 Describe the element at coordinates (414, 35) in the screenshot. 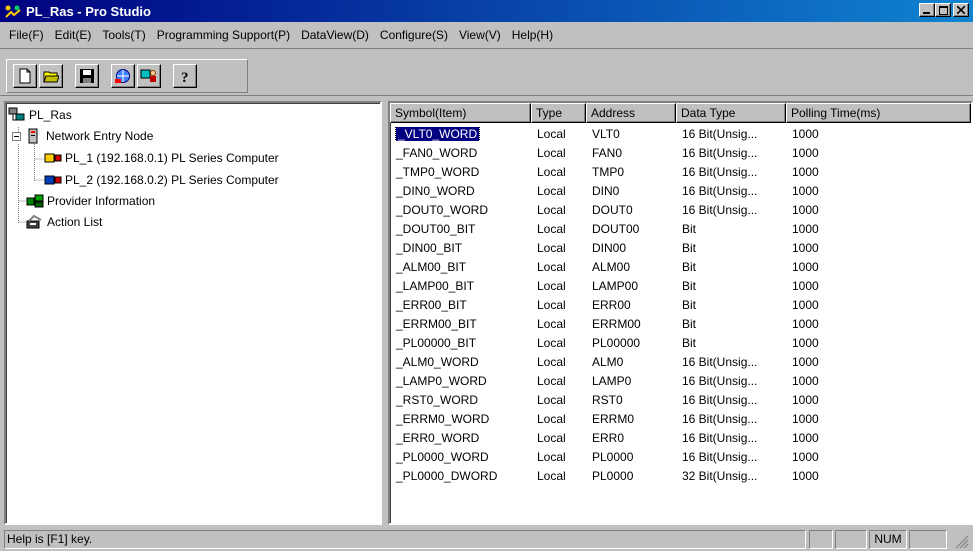

I see `menu-configure: Configure(S)` at that location.